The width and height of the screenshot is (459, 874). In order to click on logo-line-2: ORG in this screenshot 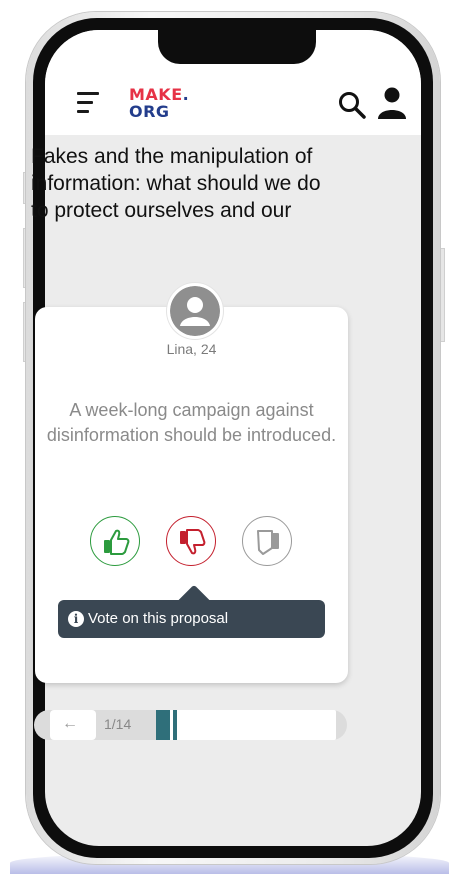, I will do `click(149, 111)`.